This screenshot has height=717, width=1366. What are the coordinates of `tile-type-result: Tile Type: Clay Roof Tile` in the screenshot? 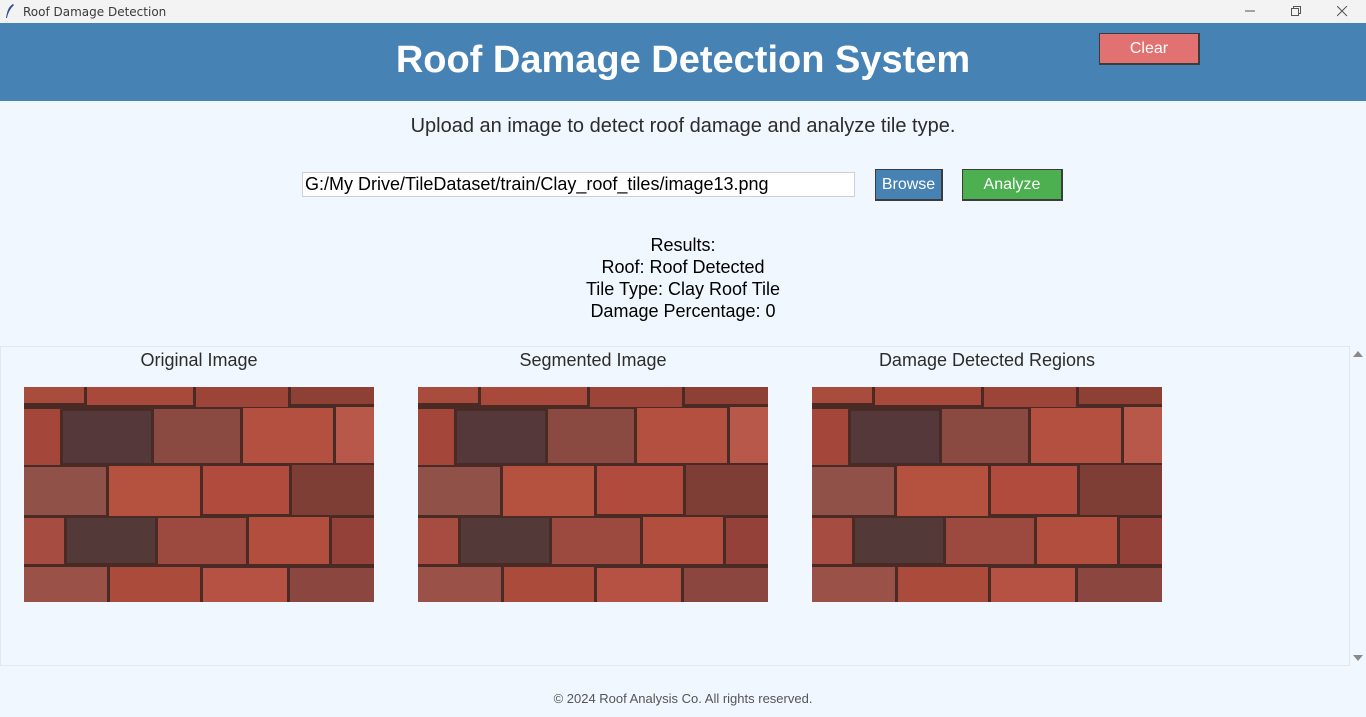 It's located at (683, 289).